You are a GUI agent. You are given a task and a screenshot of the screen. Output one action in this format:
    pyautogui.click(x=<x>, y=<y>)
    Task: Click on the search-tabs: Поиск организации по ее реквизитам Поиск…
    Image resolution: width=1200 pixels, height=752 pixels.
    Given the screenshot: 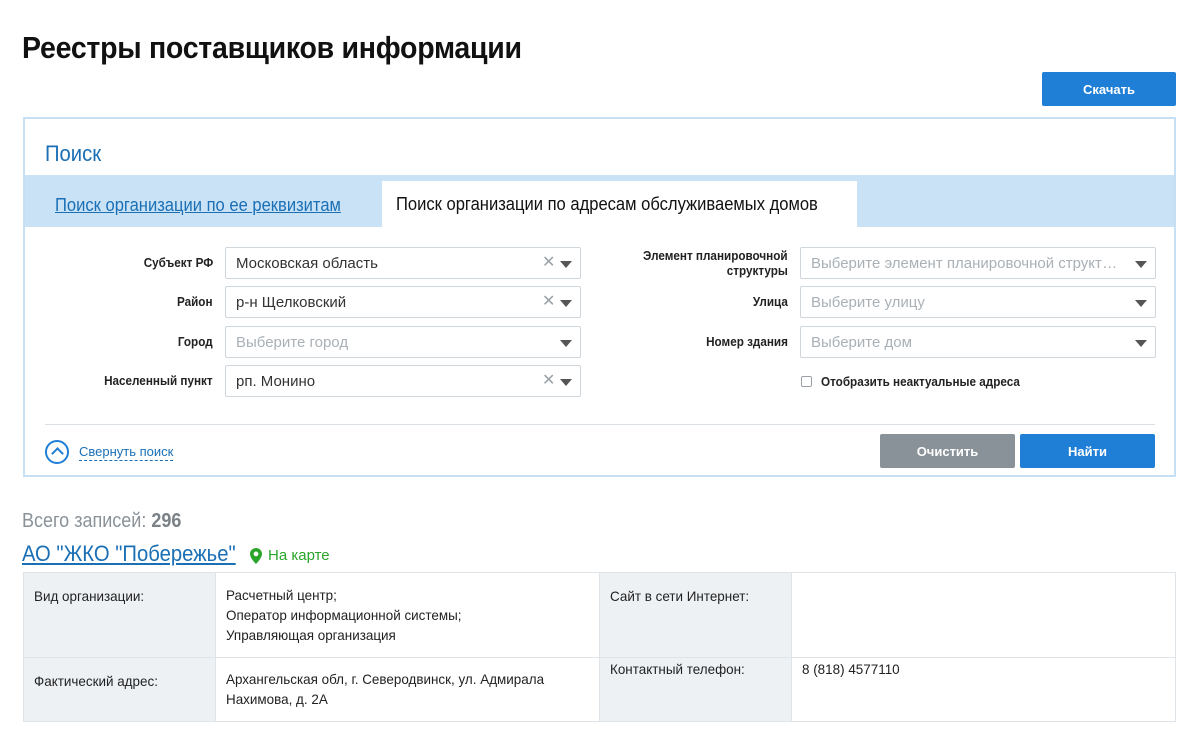 What is the action you would take?
    pyautogui.click(x=599, y=201)
    